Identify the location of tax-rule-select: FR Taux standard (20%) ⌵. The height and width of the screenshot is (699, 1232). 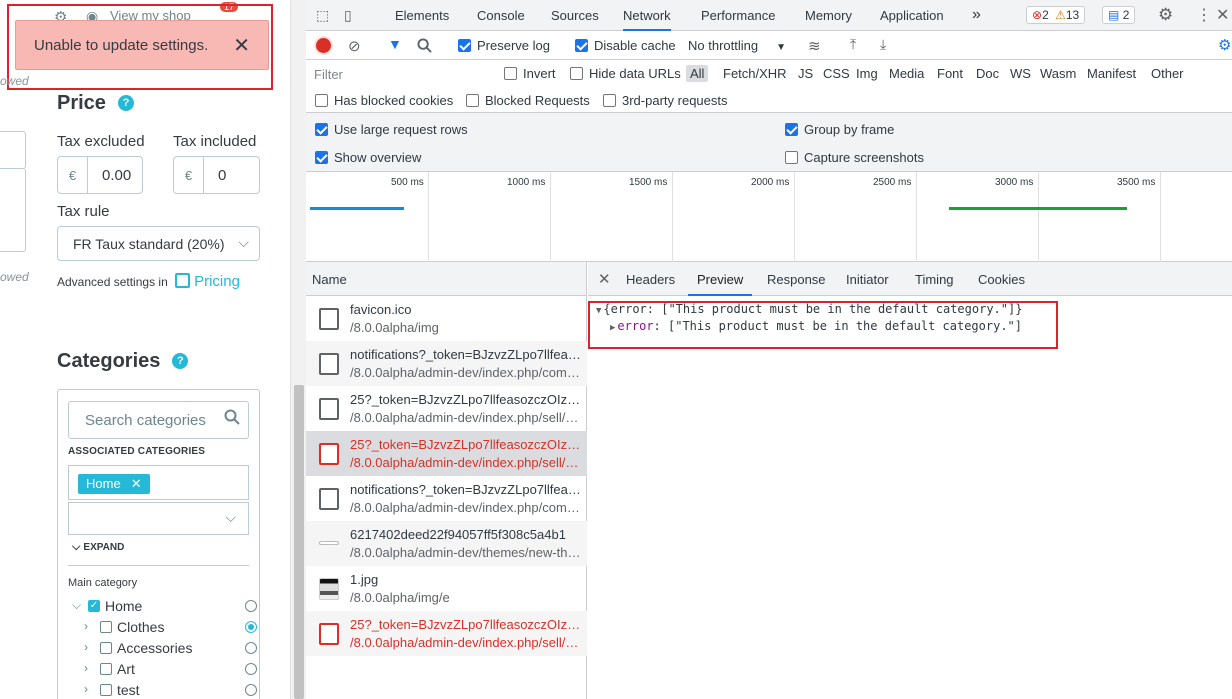
(158, 243).